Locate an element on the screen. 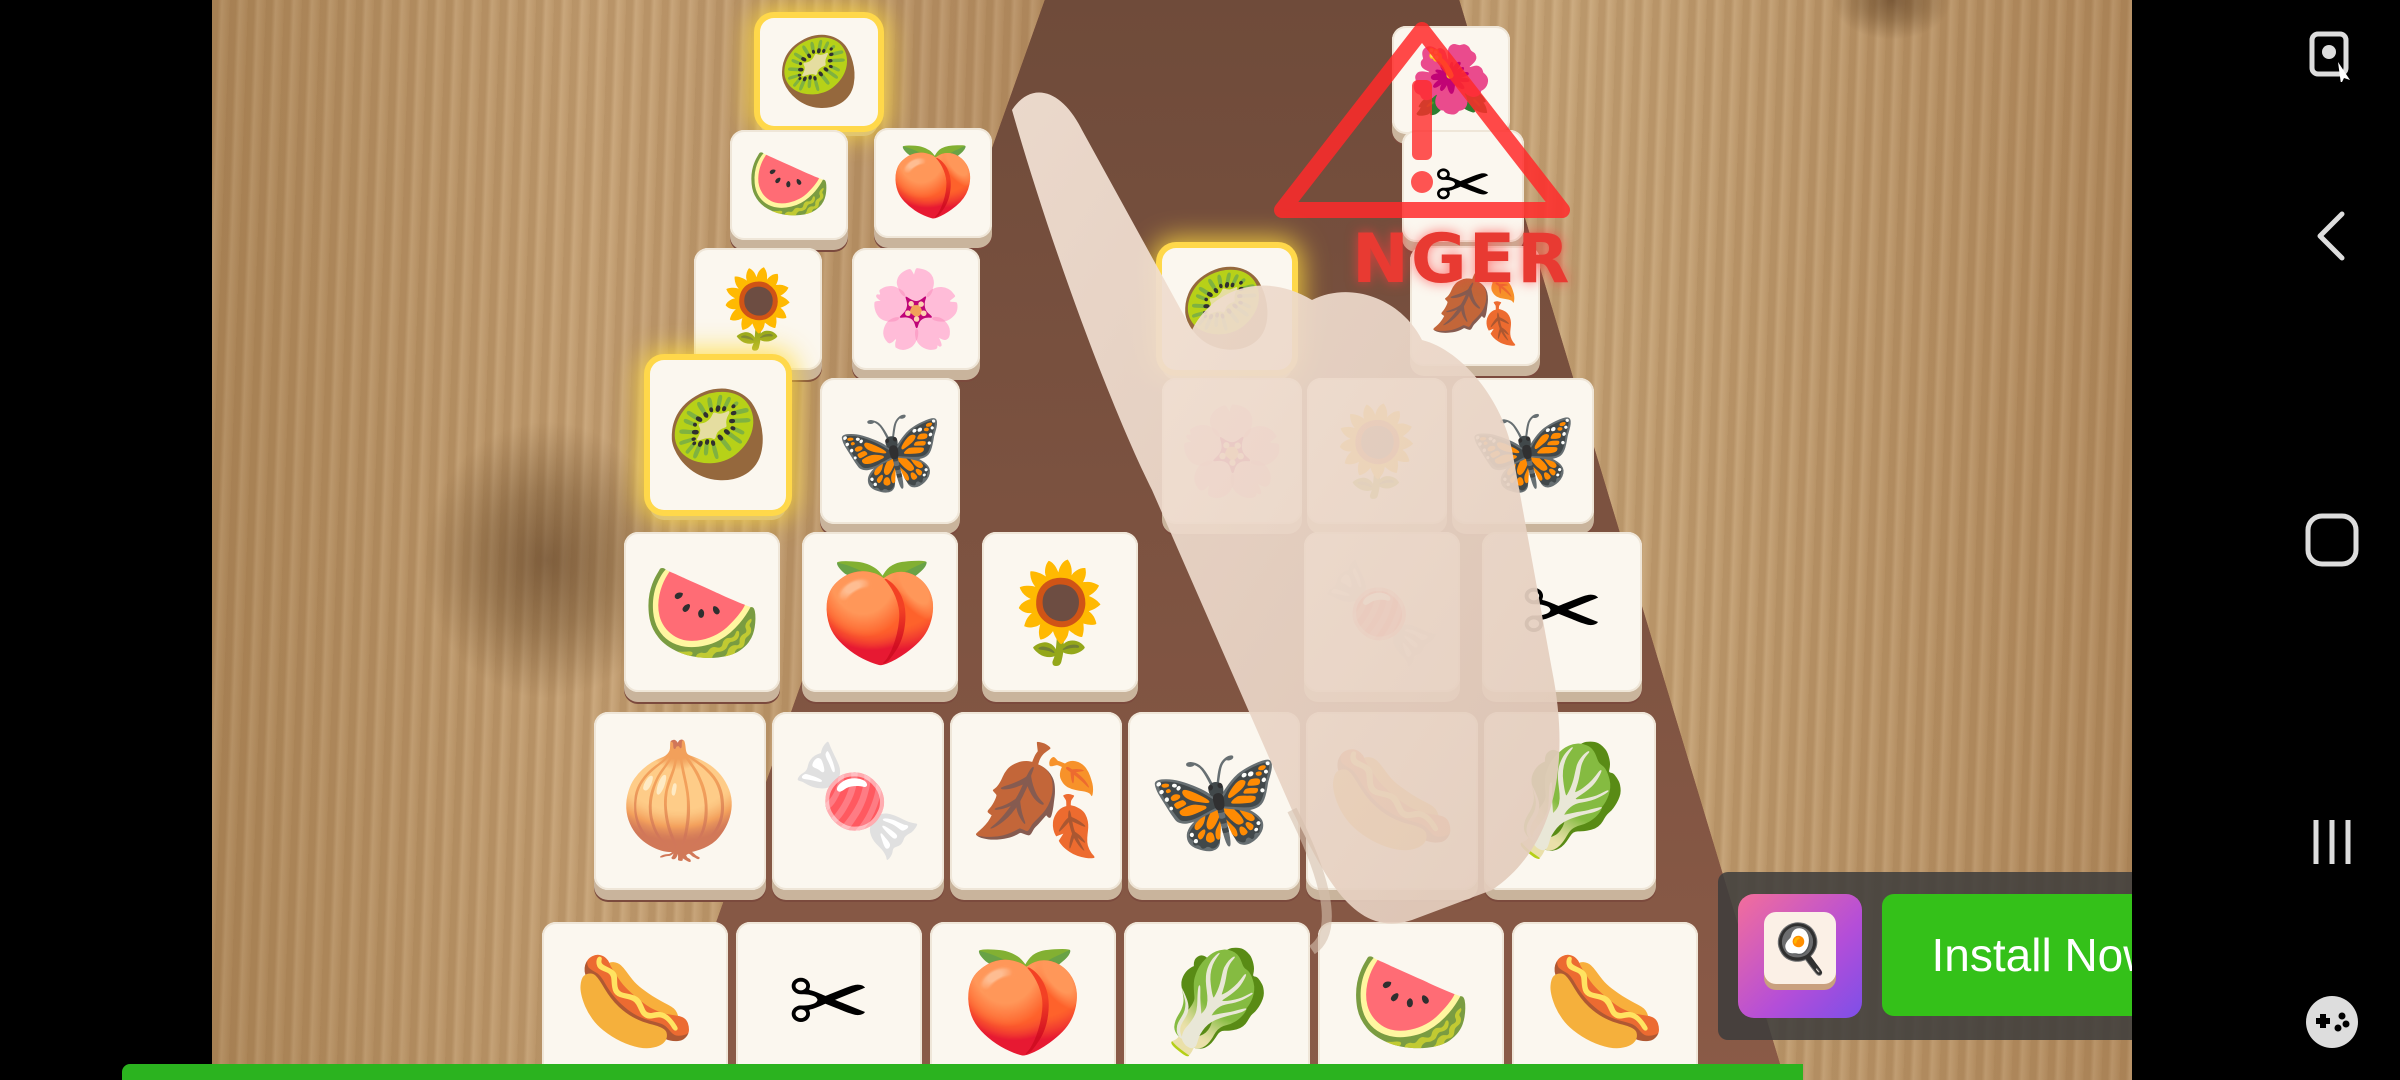  screen-record-icon is located at coordinates (2332, 54).